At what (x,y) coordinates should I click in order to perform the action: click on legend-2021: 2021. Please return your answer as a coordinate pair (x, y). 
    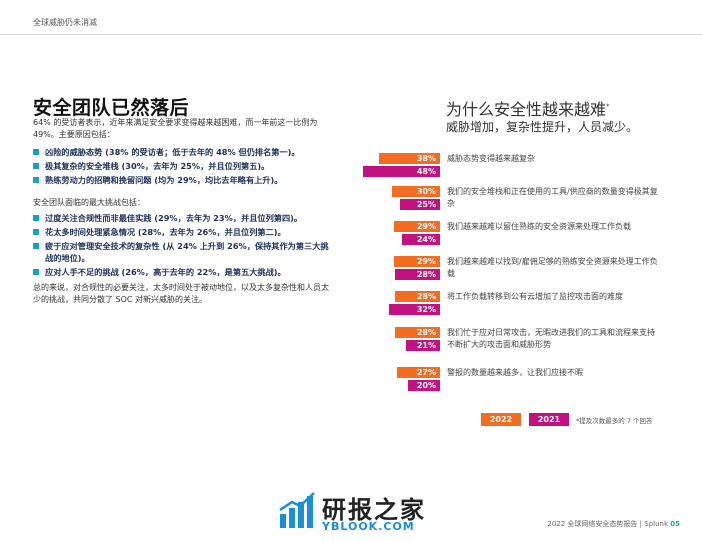
    Looking at the image, I should click on (549, 419).